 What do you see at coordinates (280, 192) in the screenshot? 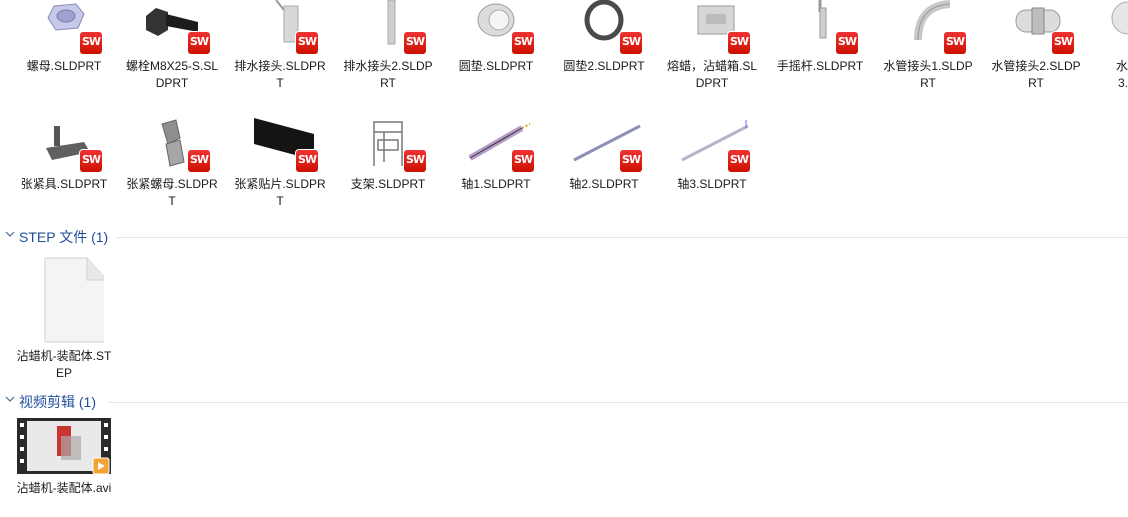
I see `file-label: 张紧贴片.SLDPRT` at bounding box center [280, 192].